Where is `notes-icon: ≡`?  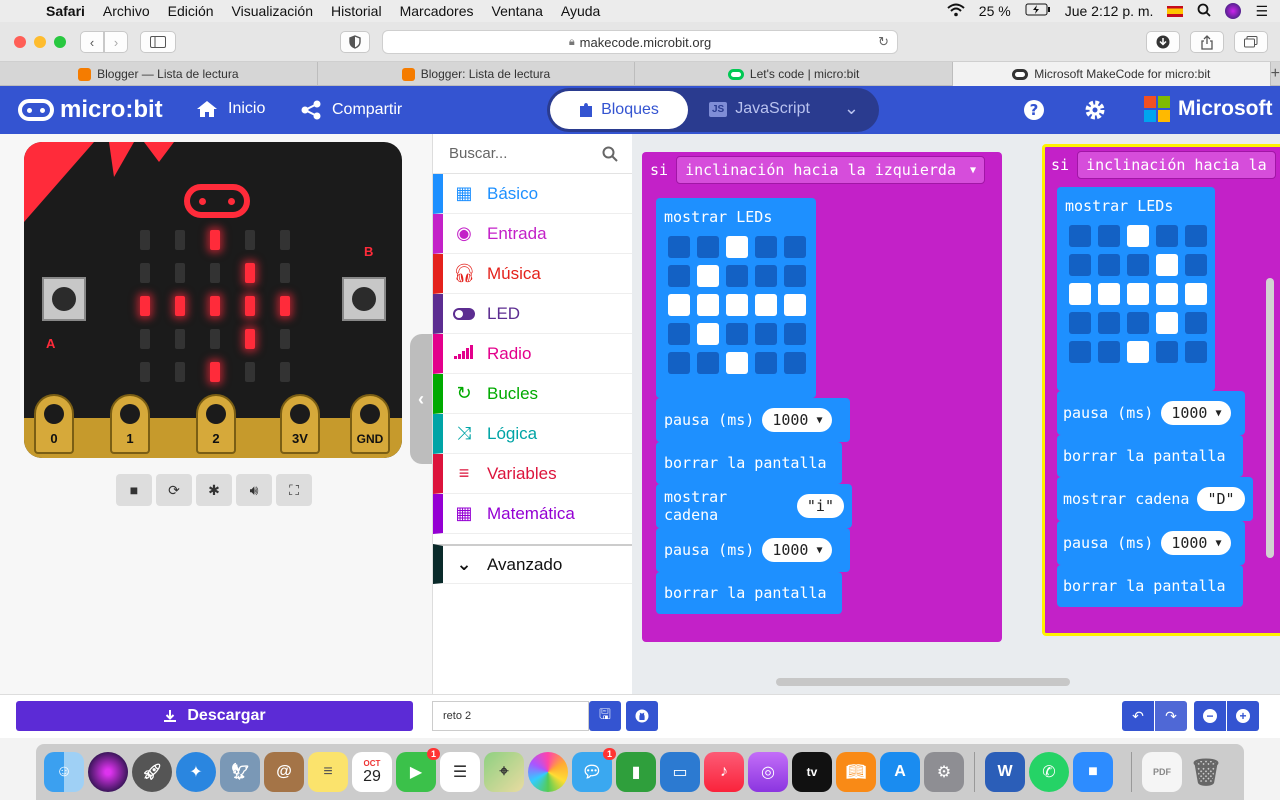
notes-icon: ≡ is located at coordinates (328, 772).